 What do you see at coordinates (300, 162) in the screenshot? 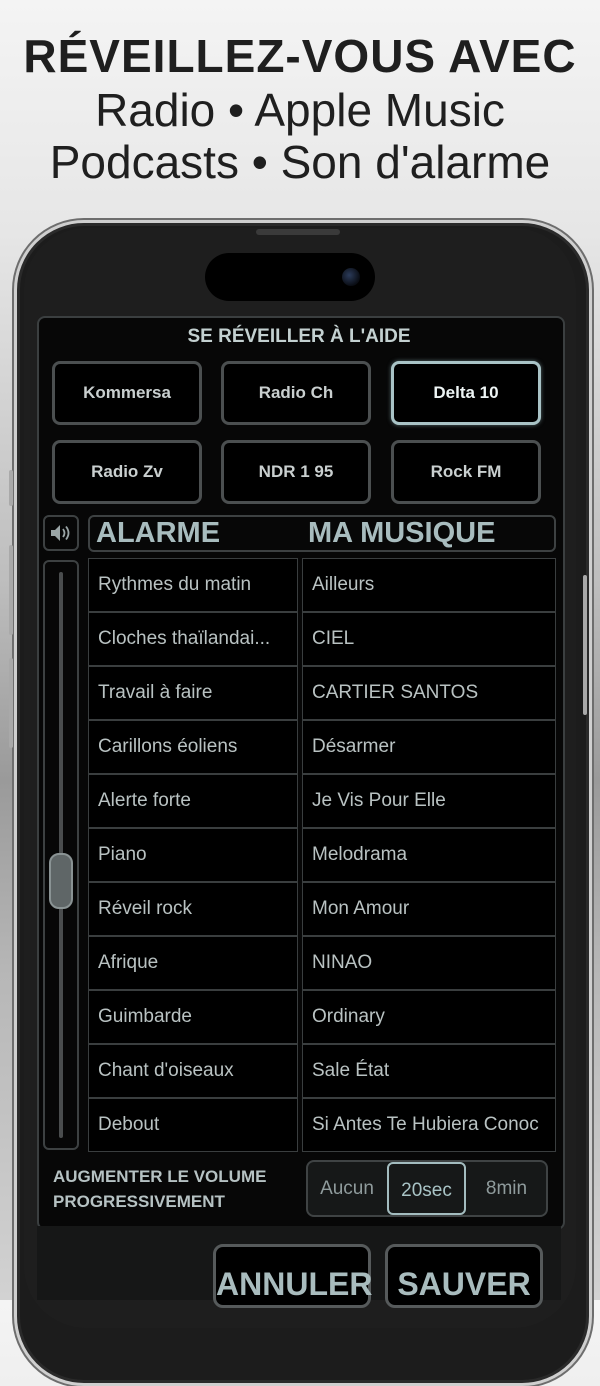
I see `headline-line-3: Podcasts • Son d'alarme` at bounding box center [300, 162].